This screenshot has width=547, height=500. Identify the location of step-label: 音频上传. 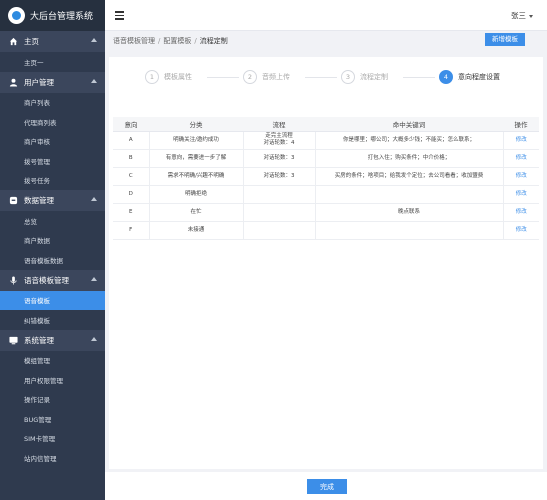
(276, 77).